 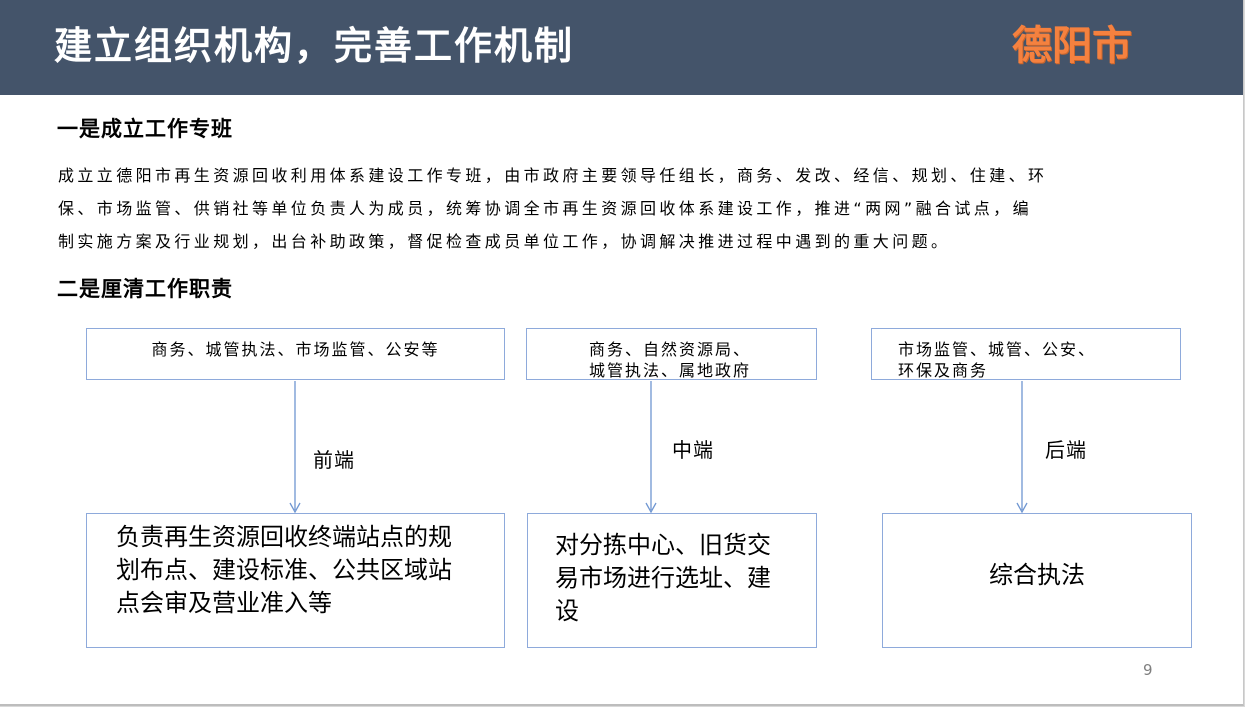 I want to click on duty-box-front: 负责再生资源回收终端站点的规 划布点、建设标准、公共区域站 点会审及营业准入等, so click(x=295, y=580).